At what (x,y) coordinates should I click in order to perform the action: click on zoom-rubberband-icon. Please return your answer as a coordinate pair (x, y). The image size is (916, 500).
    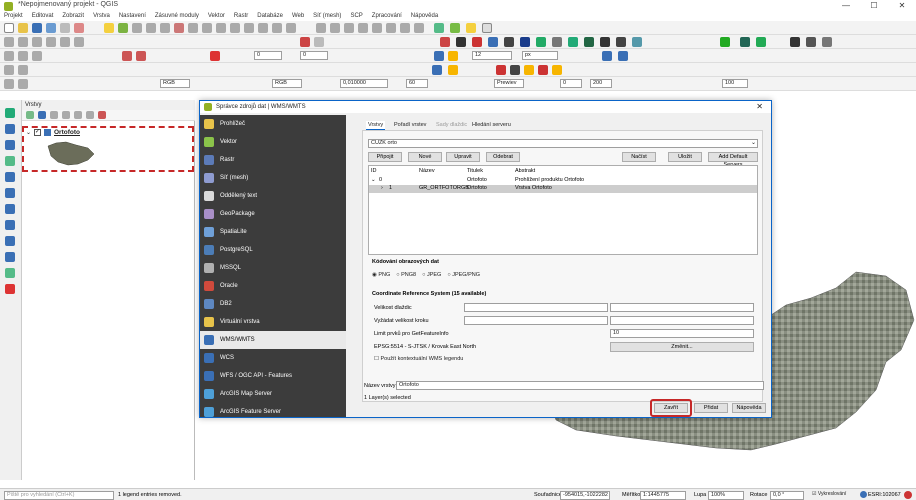
    Looking at the image, I should click on (165, 28).